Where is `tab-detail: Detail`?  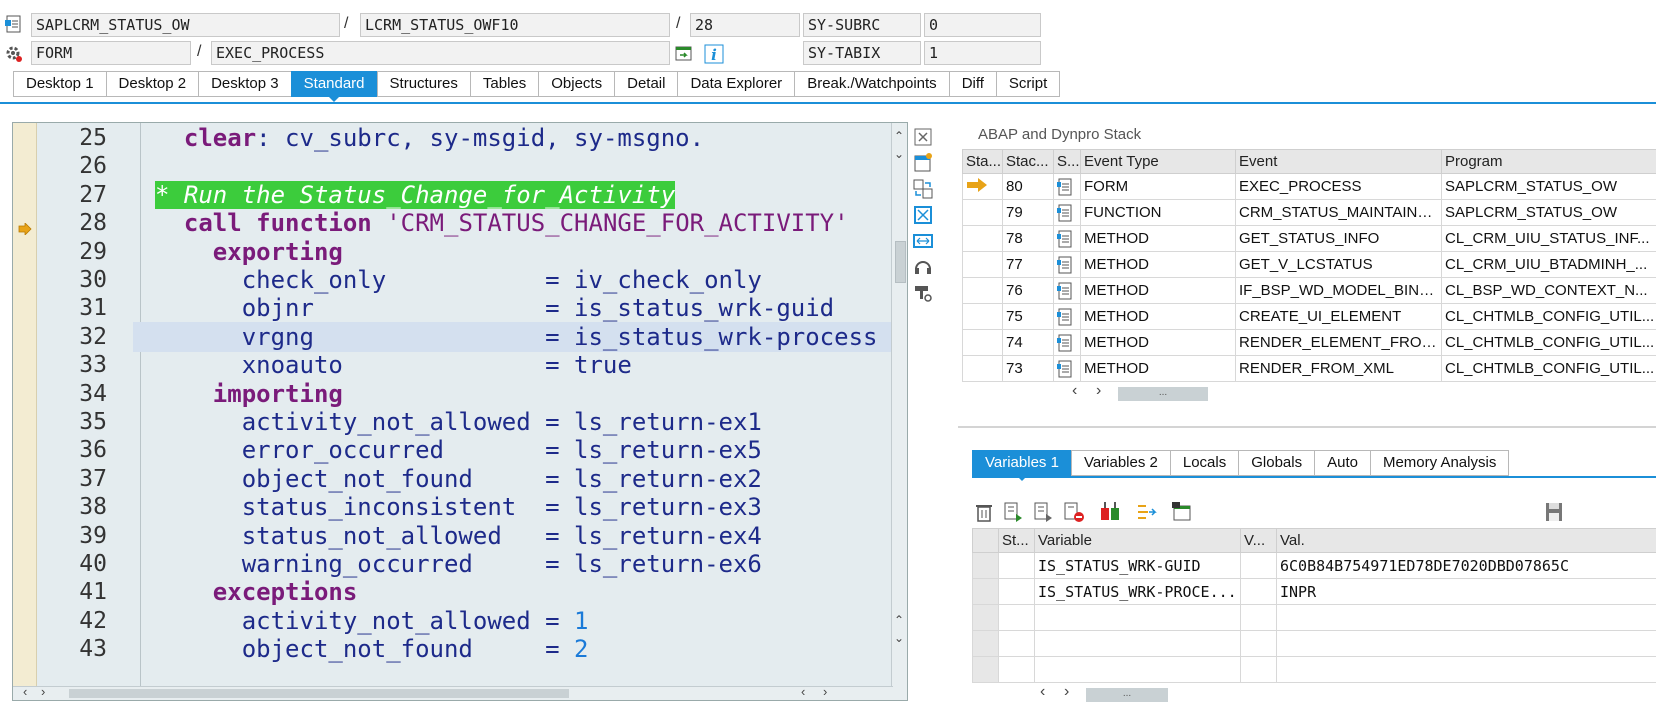
tab-detail: Detail is located at coordinates (645, 84).